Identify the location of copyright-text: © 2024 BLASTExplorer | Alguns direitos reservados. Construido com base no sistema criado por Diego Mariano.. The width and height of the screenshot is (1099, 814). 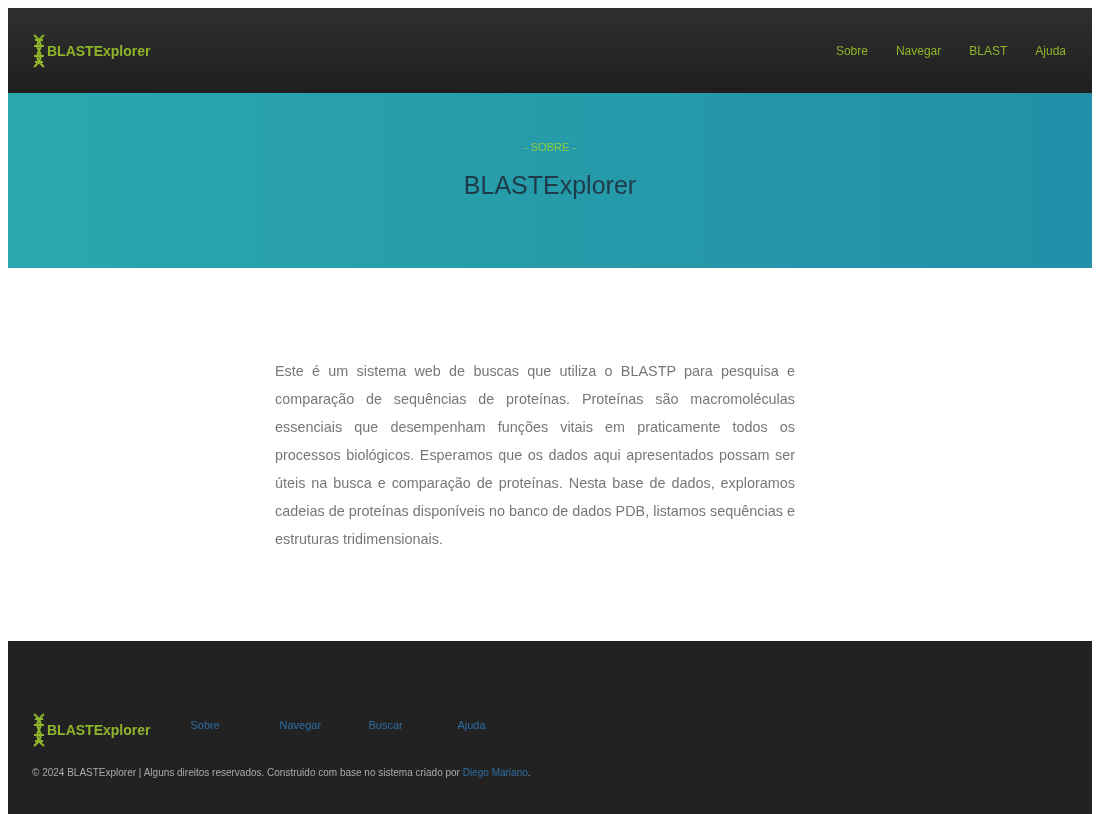
(282, 772).